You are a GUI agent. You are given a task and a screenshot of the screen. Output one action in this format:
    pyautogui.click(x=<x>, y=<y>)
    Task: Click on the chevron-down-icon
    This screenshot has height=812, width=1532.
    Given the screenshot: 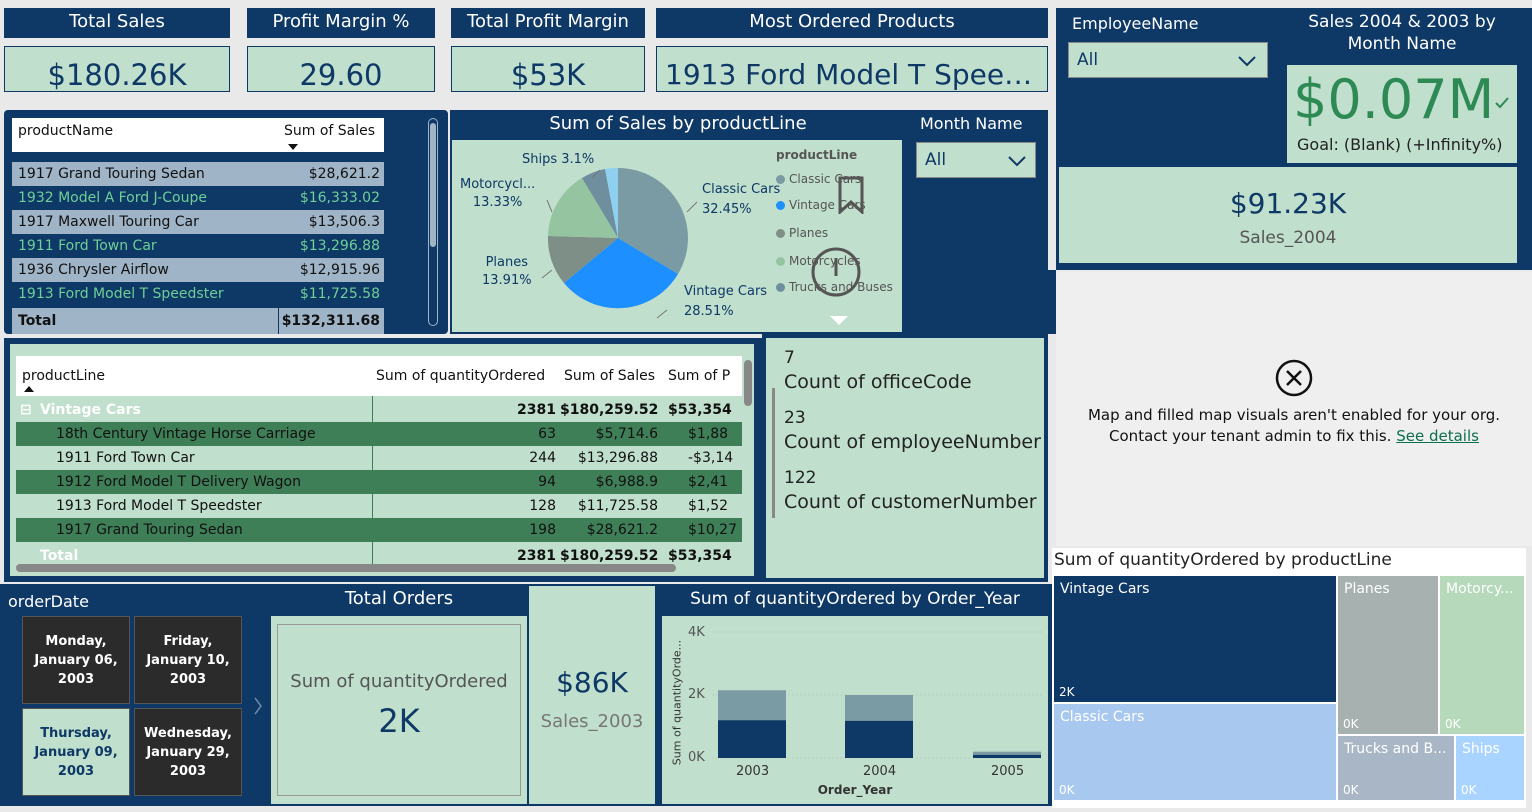 What is the action you would take?
    pyautogui.click(x=1017, y=161)
    